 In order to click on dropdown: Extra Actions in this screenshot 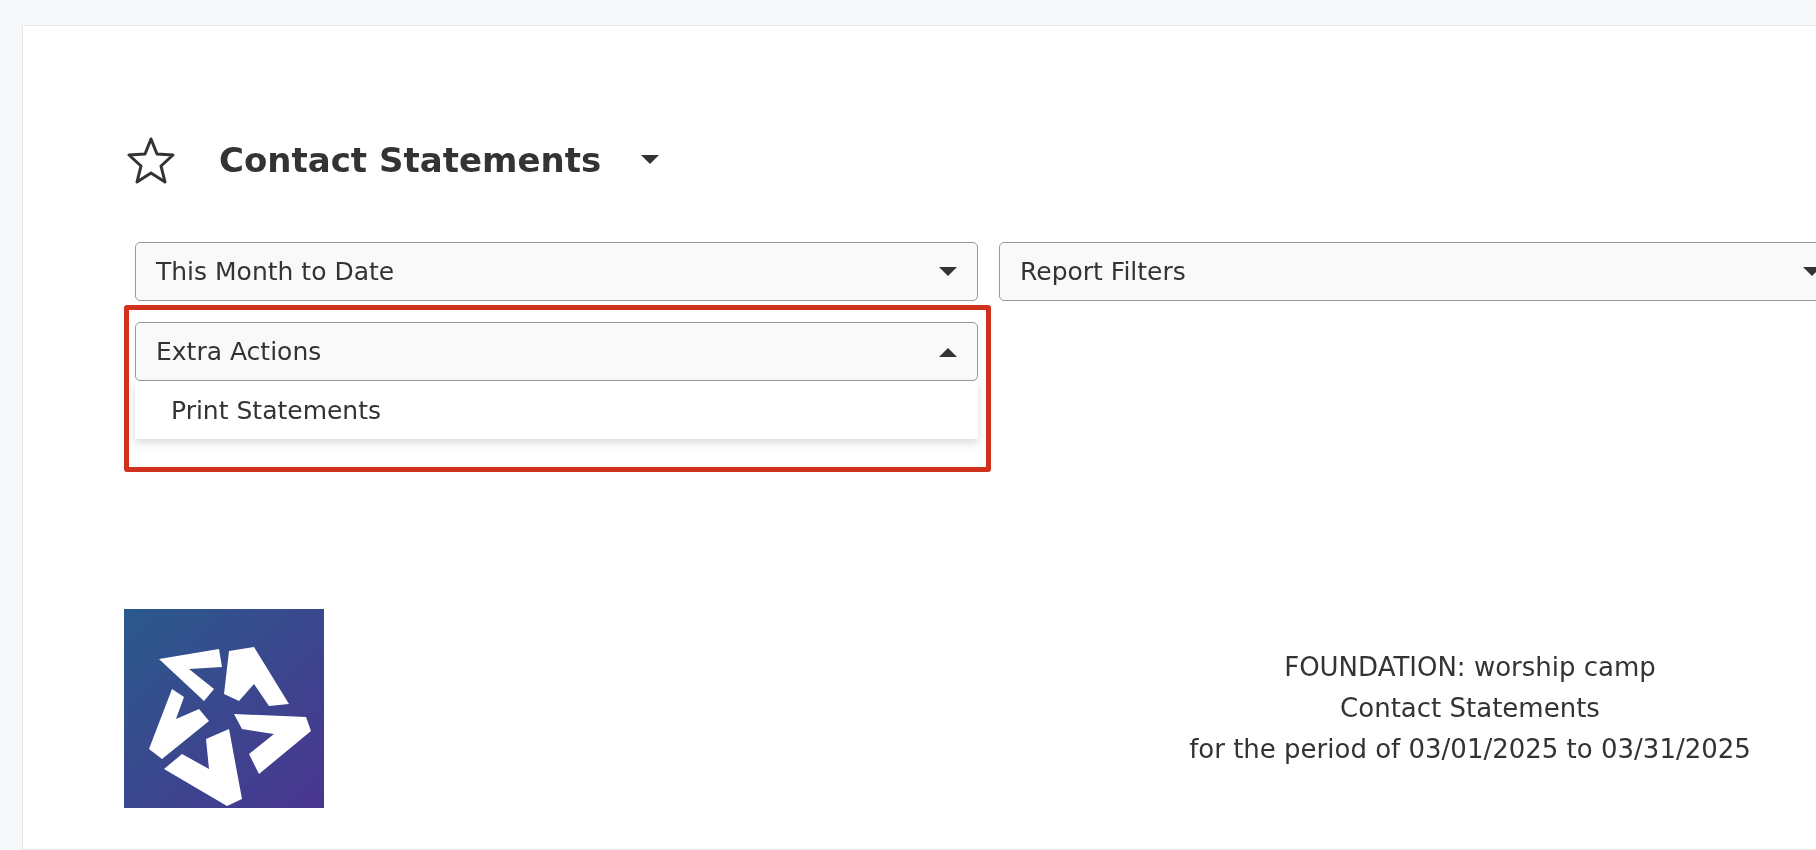, I will do `click(556, 351)`.